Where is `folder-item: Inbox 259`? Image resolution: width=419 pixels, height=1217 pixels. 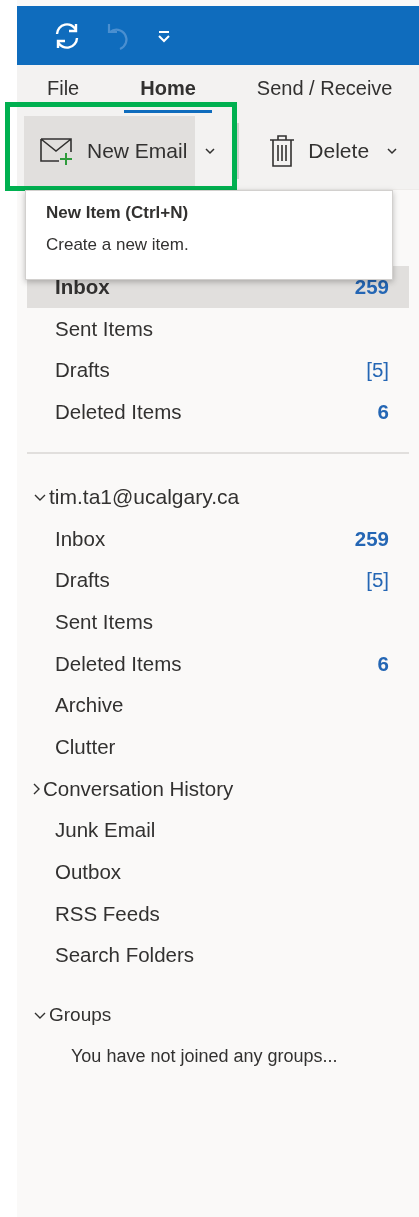 folder-item: Inbox 259 is located at coordinates (218, 538).